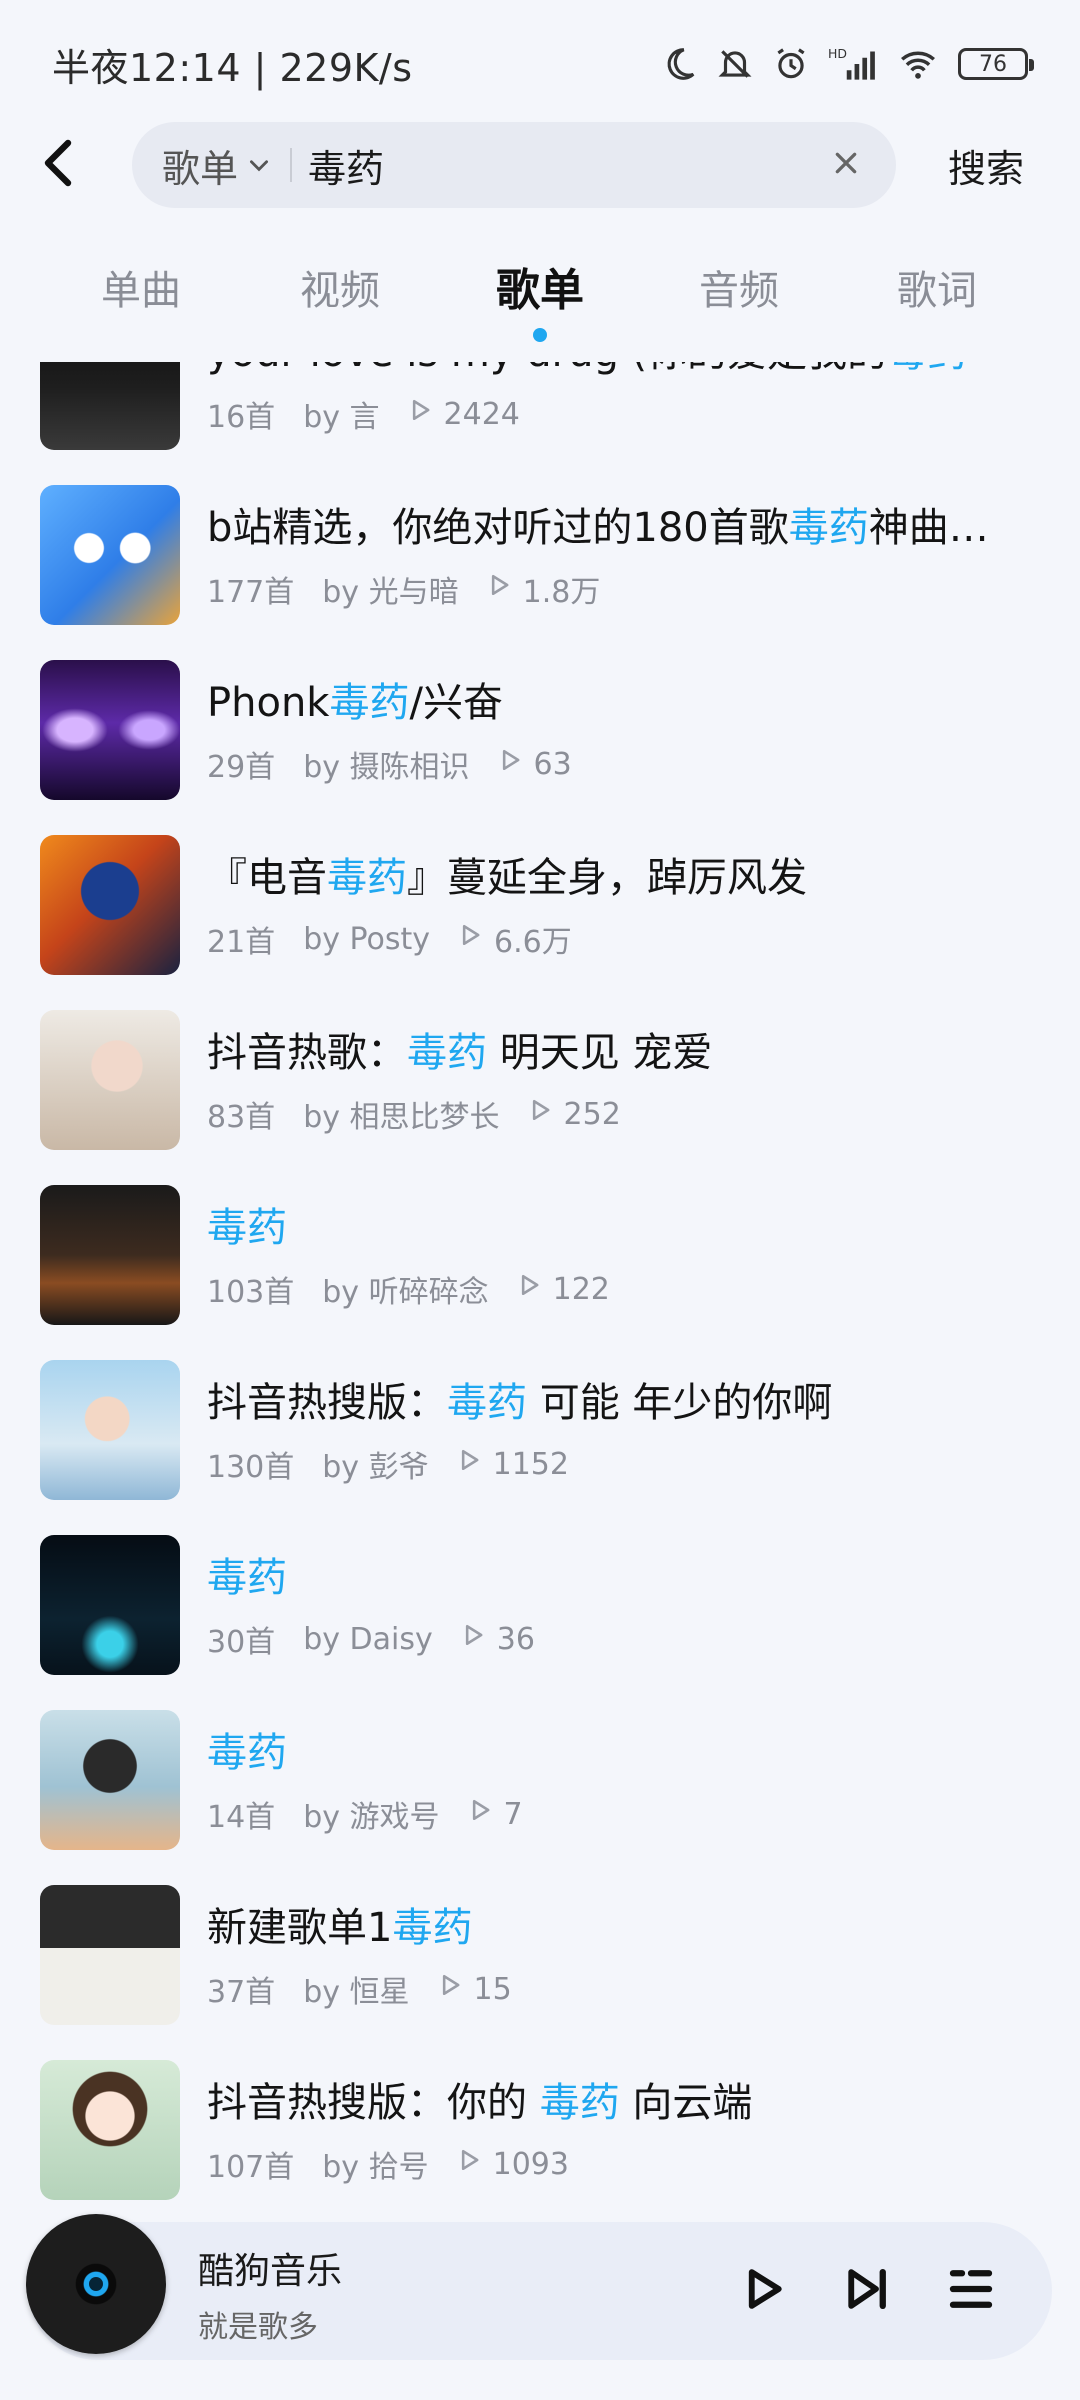  What do you see at coordinates (573, 1114) in the screenshot?
I see `playlist-plays: 252` at bounding box center [573, 1114].